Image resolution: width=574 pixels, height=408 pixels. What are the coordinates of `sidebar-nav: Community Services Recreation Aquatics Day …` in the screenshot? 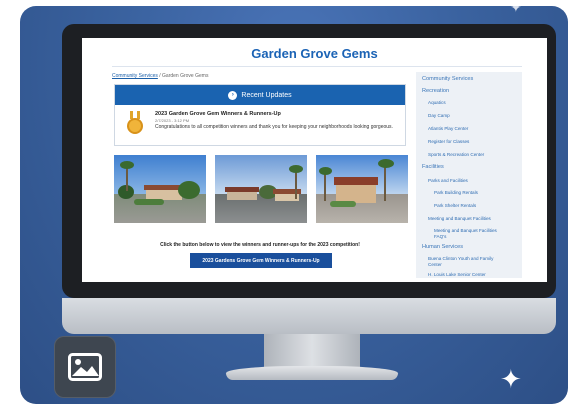 It's located at (469, 175).